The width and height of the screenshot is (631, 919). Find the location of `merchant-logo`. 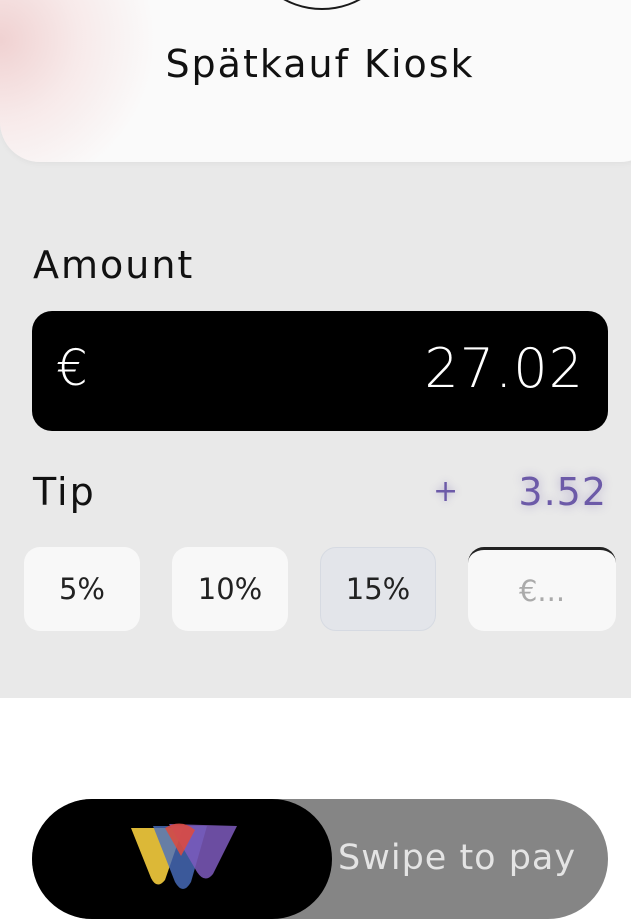

merchant-logo is located at coordinates (322, 5).